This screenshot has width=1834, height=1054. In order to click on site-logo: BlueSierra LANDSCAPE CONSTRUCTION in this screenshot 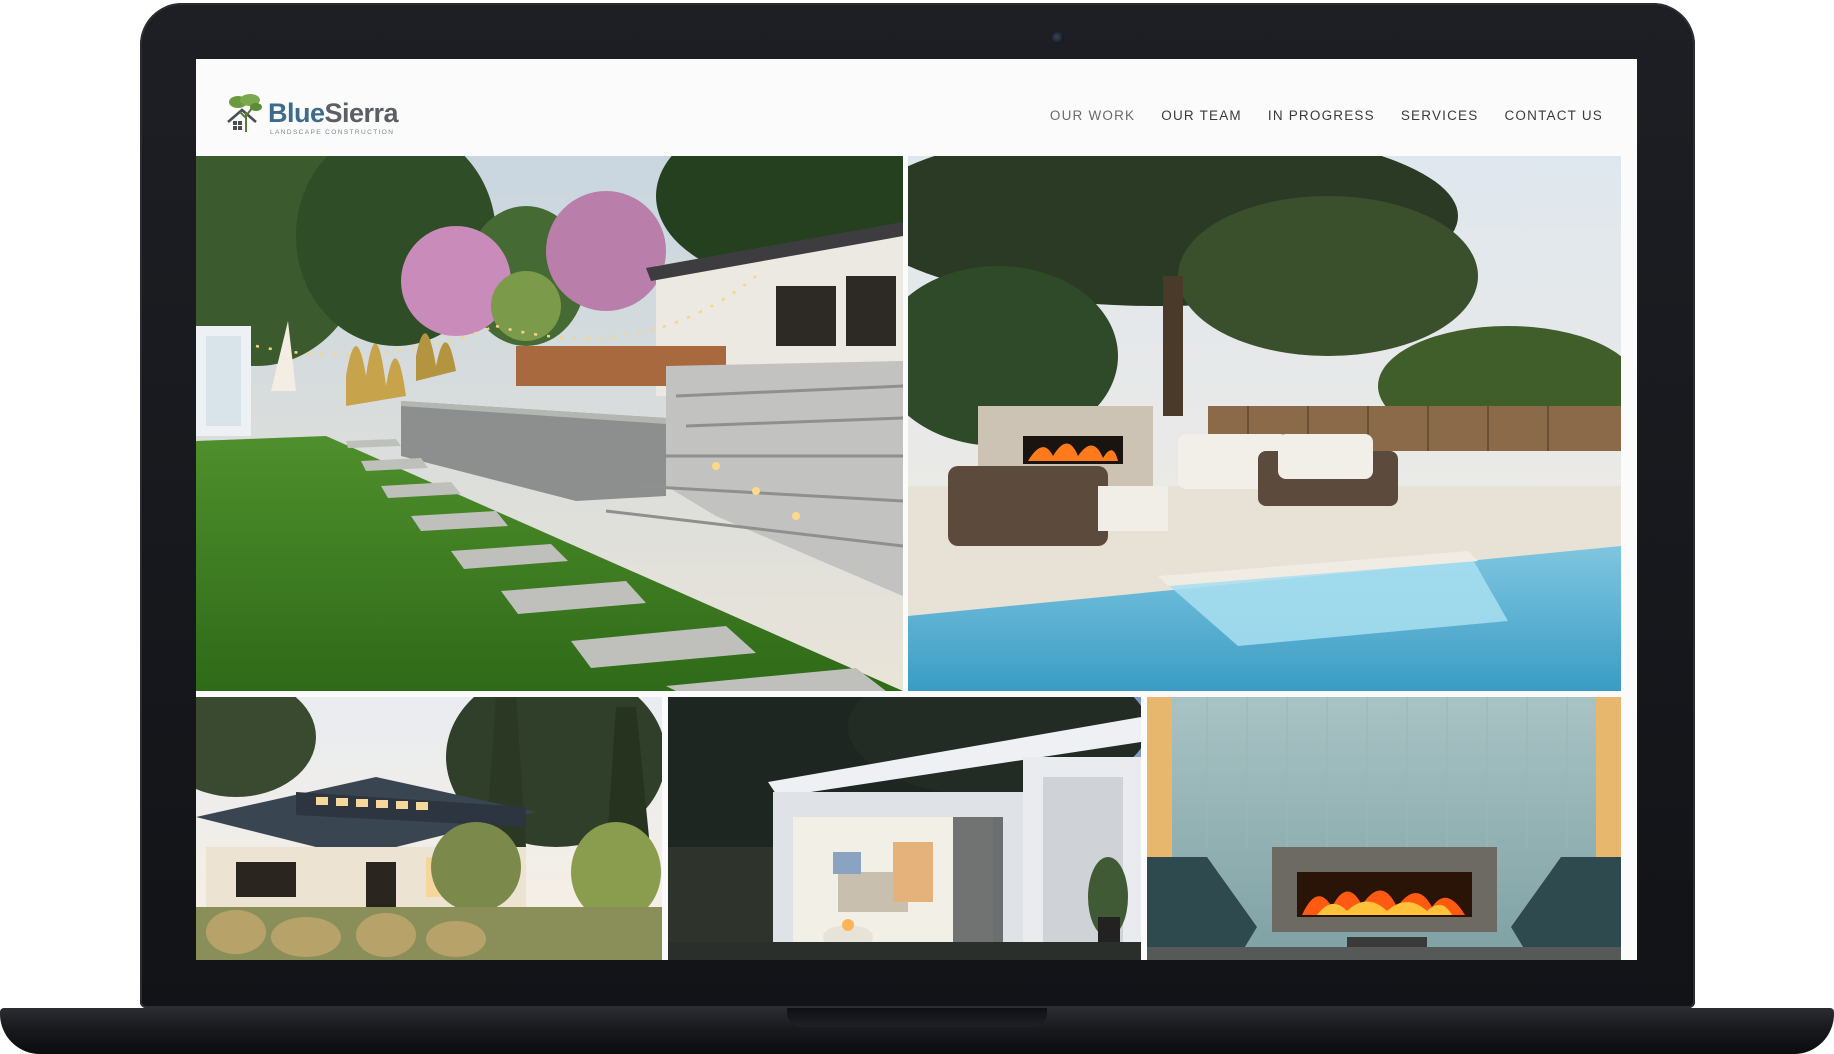, I will do `click(324, 116)`.